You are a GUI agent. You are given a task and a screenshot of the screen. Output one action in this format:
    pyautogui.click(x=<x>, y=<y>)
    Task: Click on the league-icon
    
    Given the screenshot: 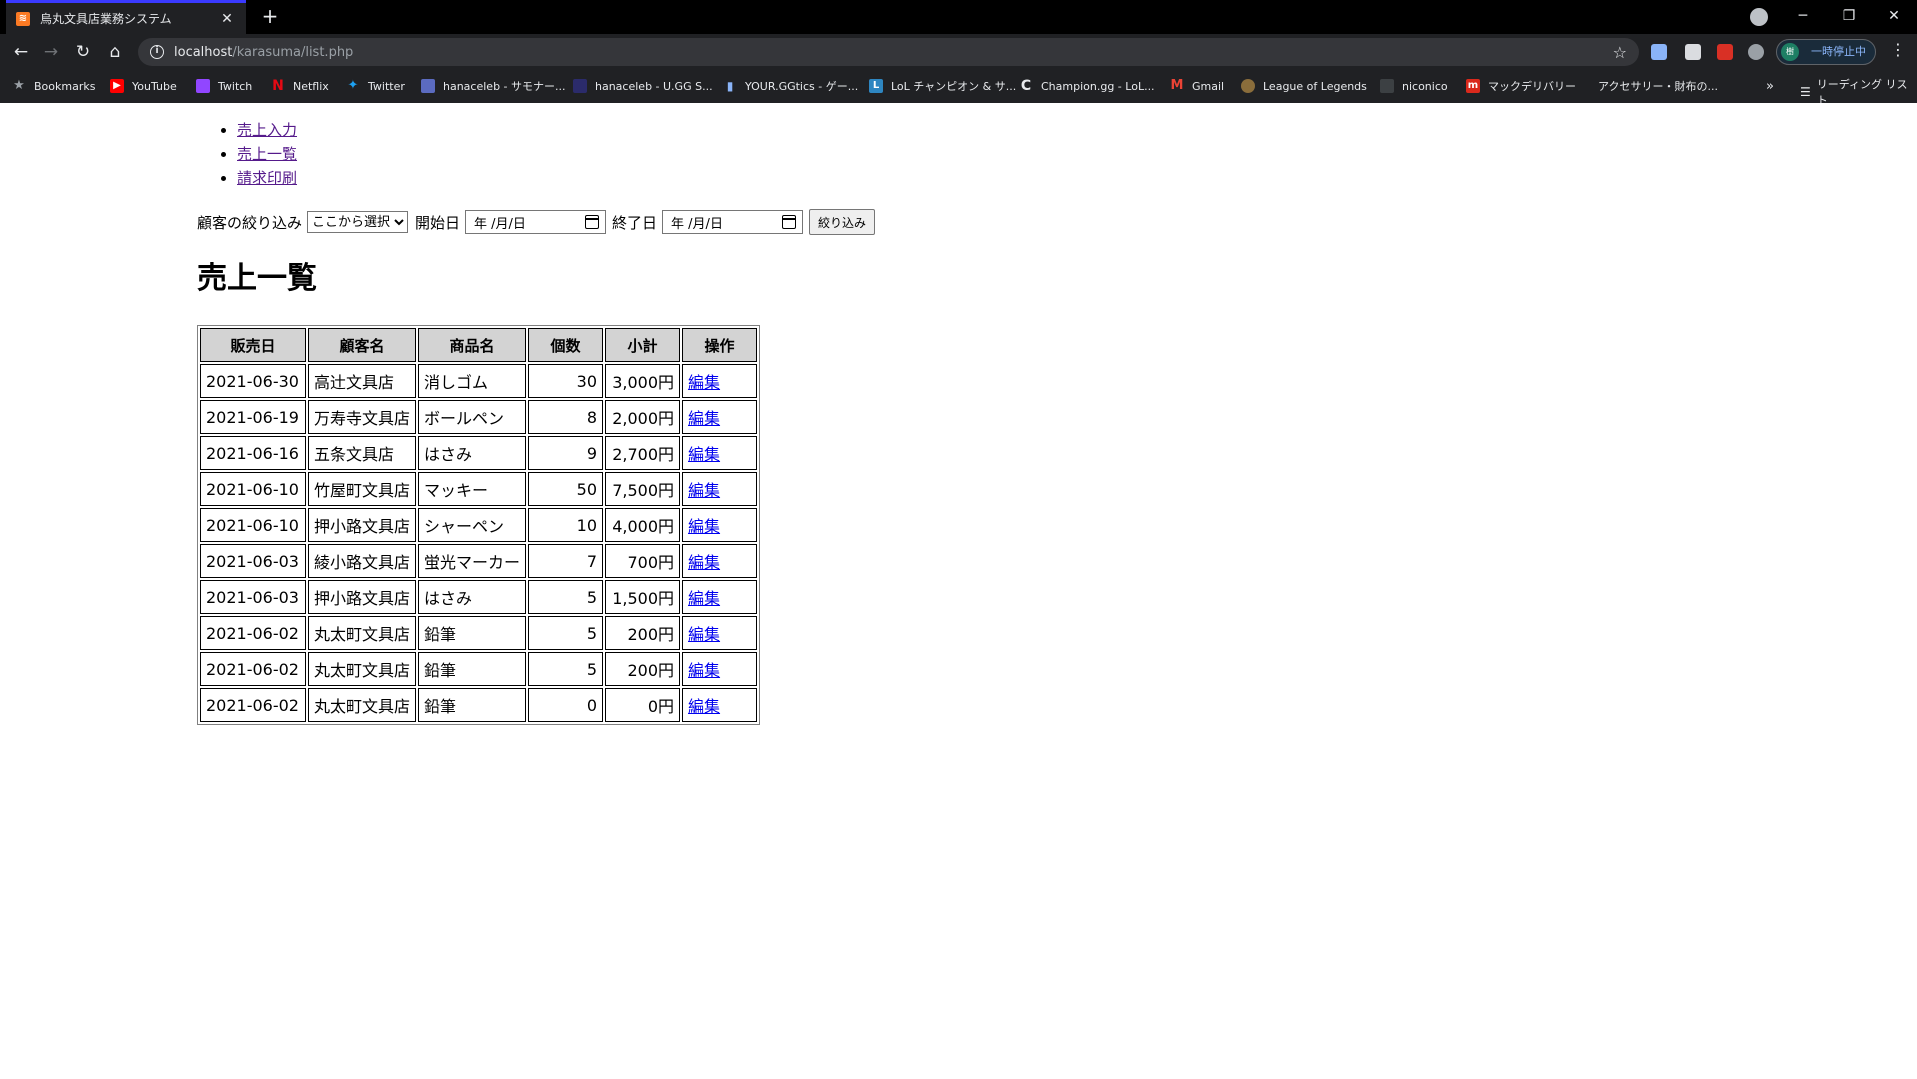 What is the action you would take?
    pyautogui.click(x=1248, y=86)
    